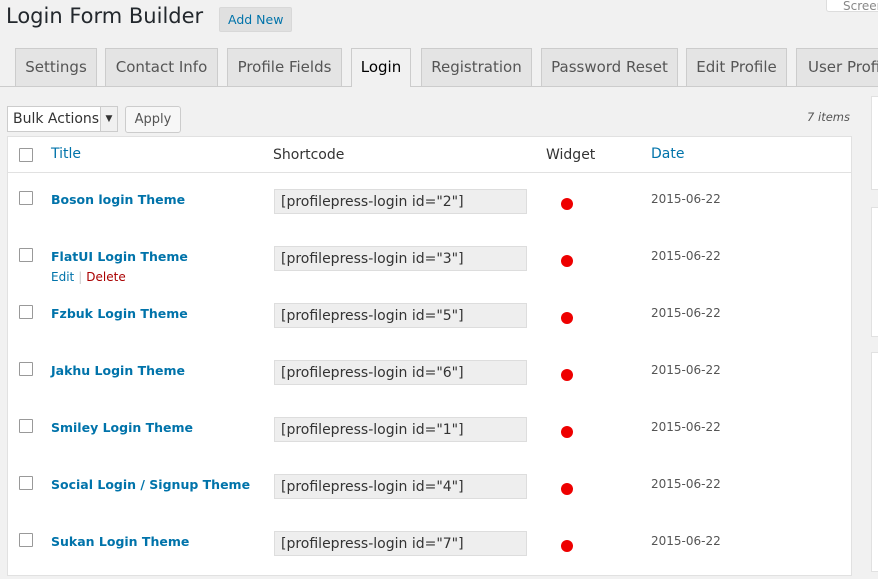  What do you see at coordinates (161, 67) in the screenshot?
I see `tab-contact-info: Contact Info` at bounding box center [161, 67].